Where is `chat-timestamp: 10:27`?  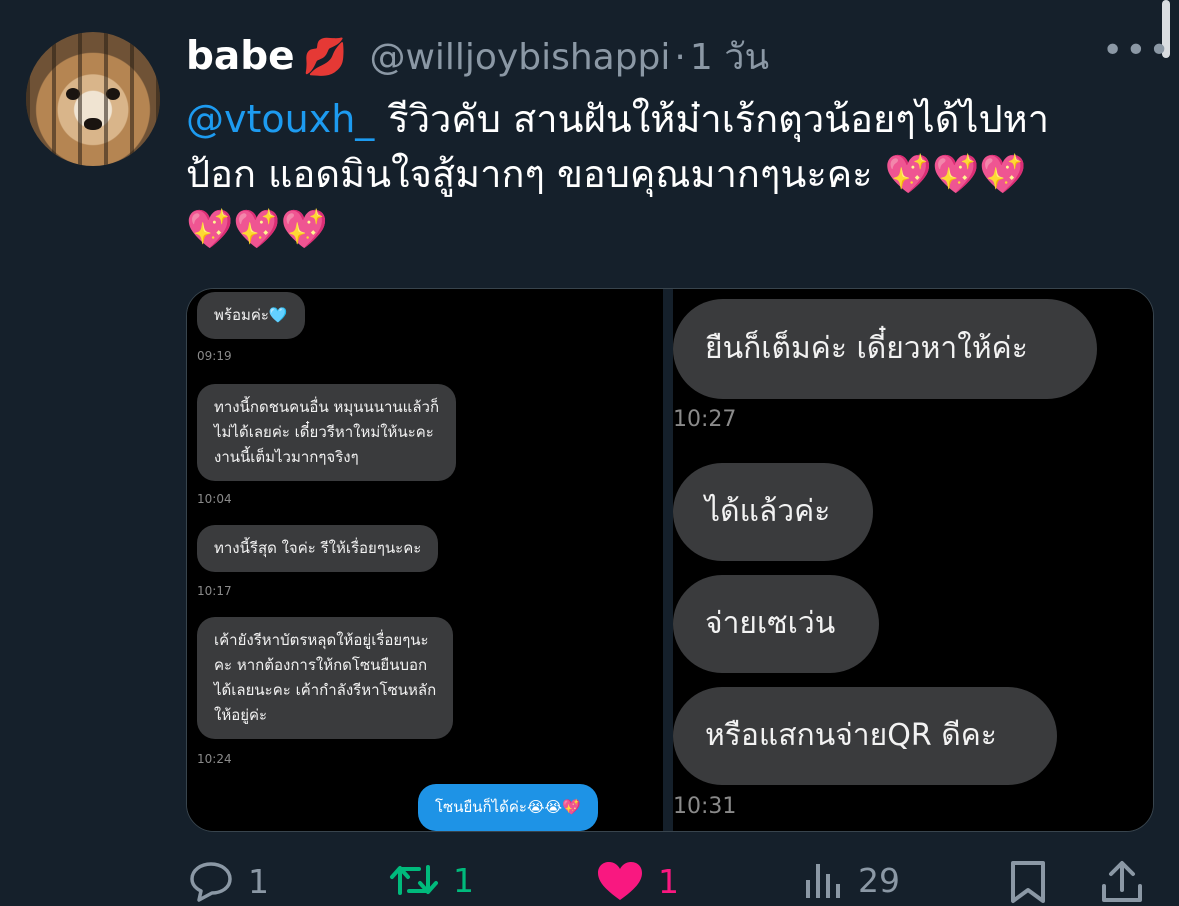 chat-timestamp: 10:27 is located at coordinates (705, 419).